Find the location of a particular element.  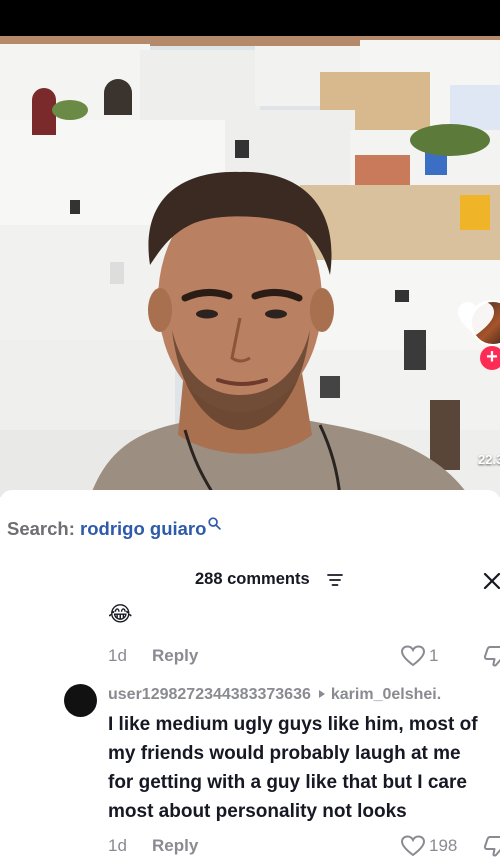

comment-user-name: user1298272344383373636 is located at coordinates (209, 694).